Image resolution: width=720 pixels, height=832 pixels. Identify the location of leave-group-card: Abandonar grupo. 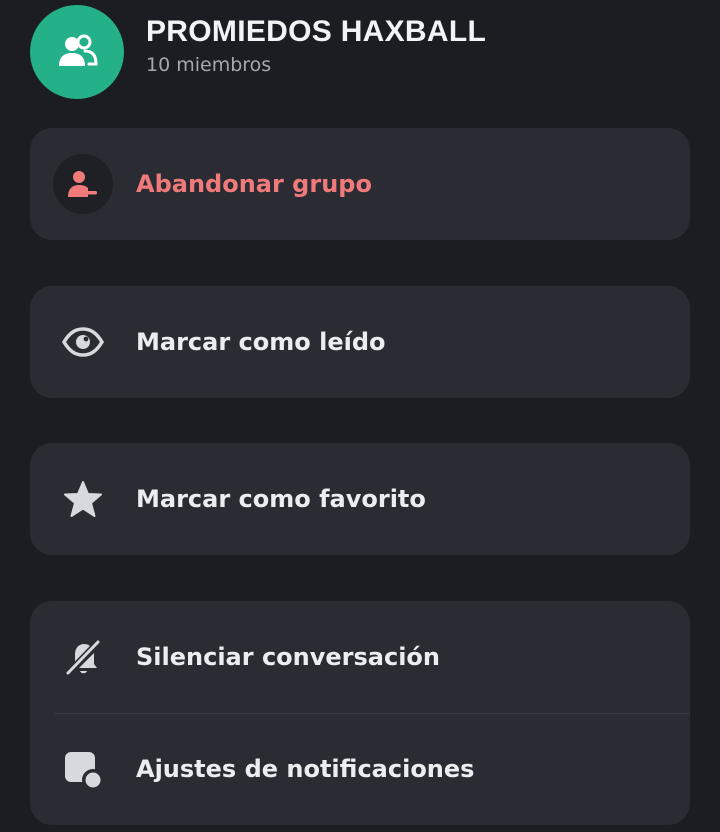
(360, 184).